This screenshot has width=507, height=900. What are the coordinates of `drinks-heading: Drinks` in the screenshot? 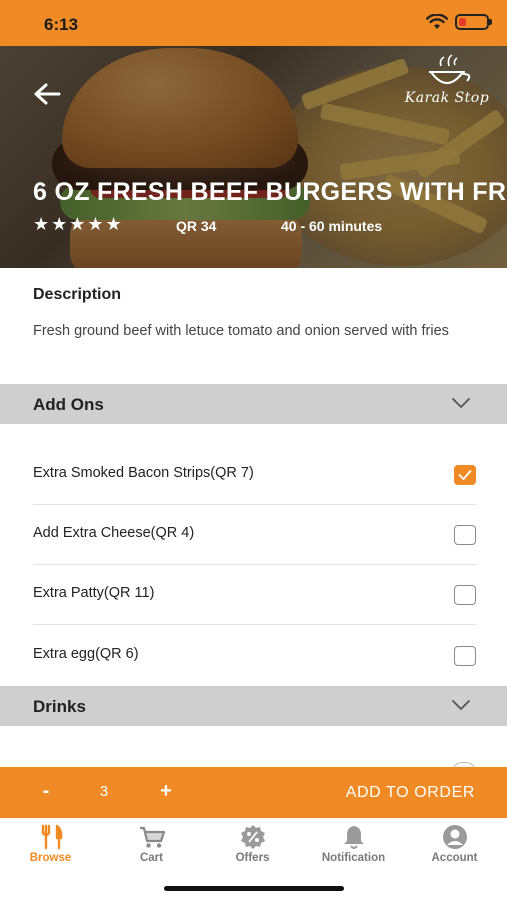 It's located at (59, 706).